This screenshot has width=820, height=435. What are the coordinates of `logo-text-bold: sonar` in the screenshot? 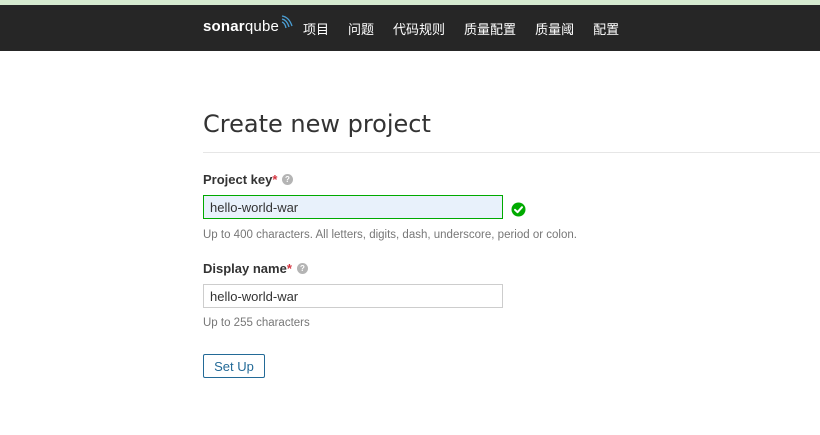 It's located at (224, 26).